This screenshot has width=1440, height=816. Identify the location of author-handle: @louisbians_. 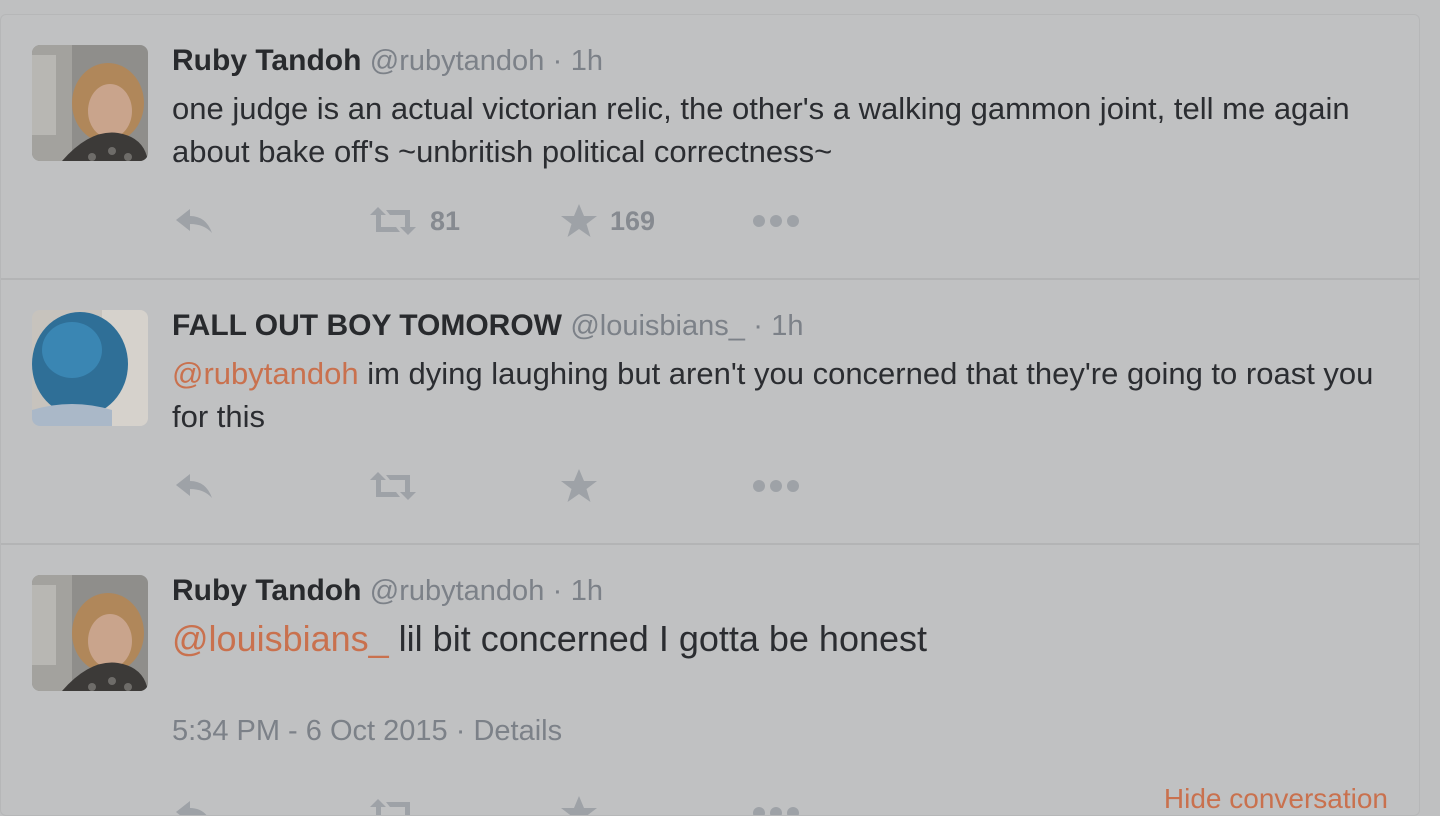
(657, 326).